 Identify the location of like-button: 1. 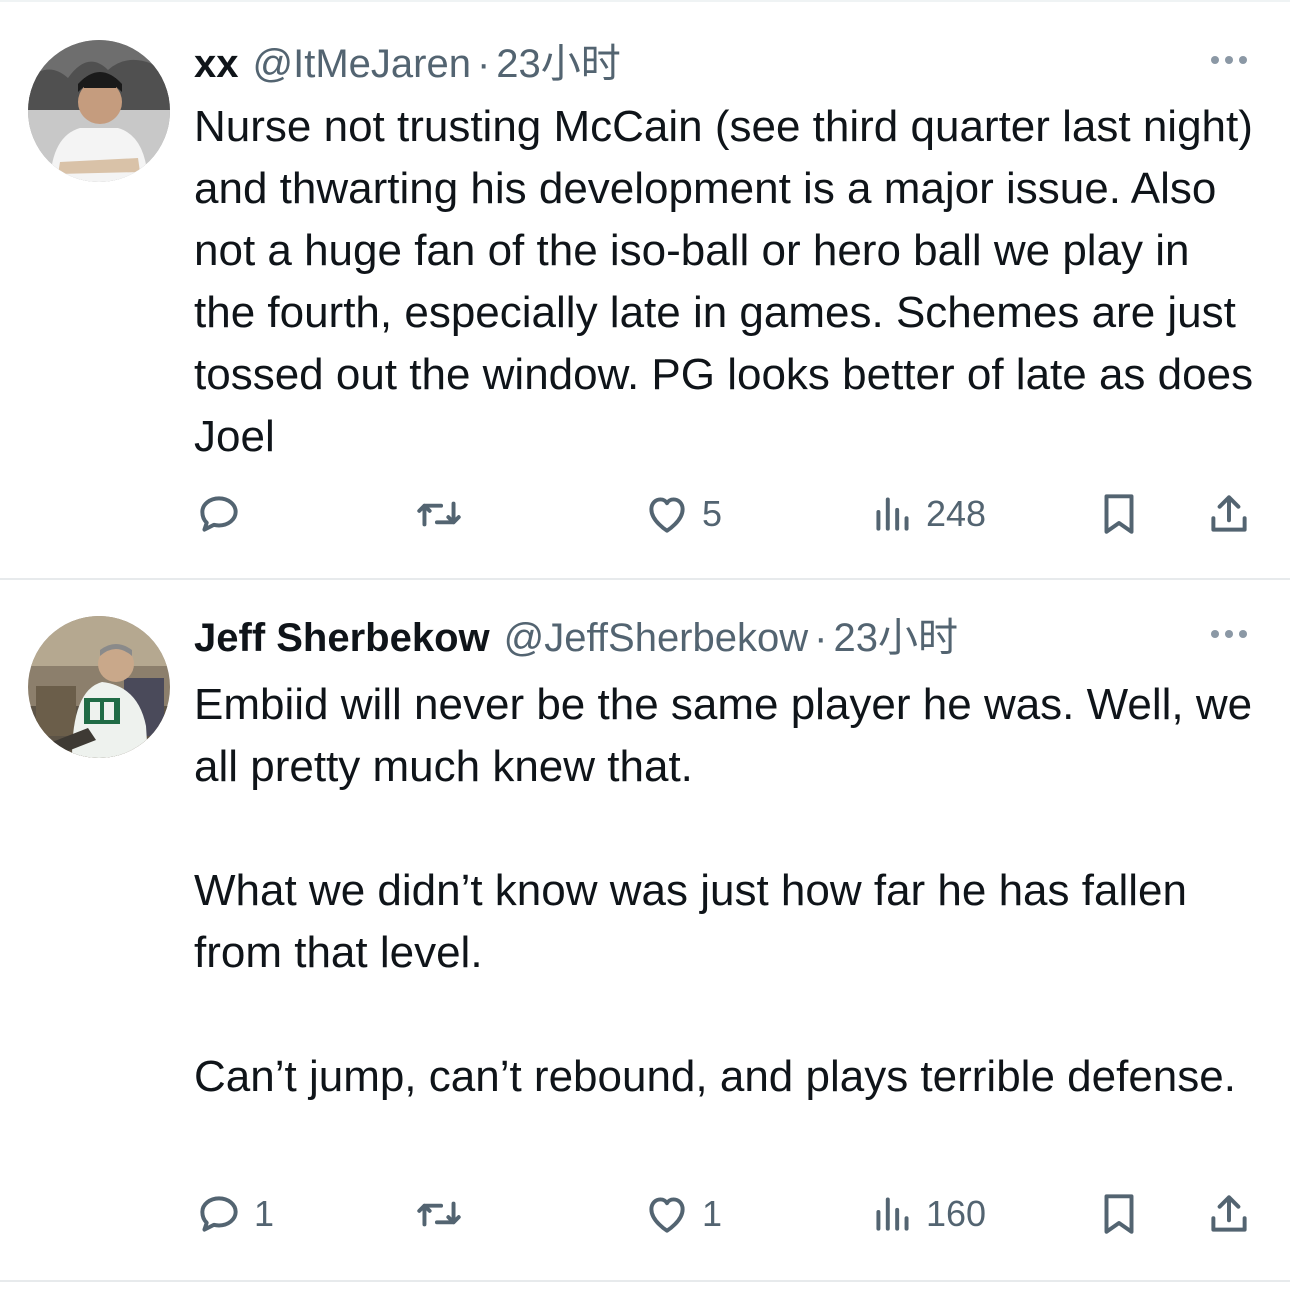
(682, 1214).